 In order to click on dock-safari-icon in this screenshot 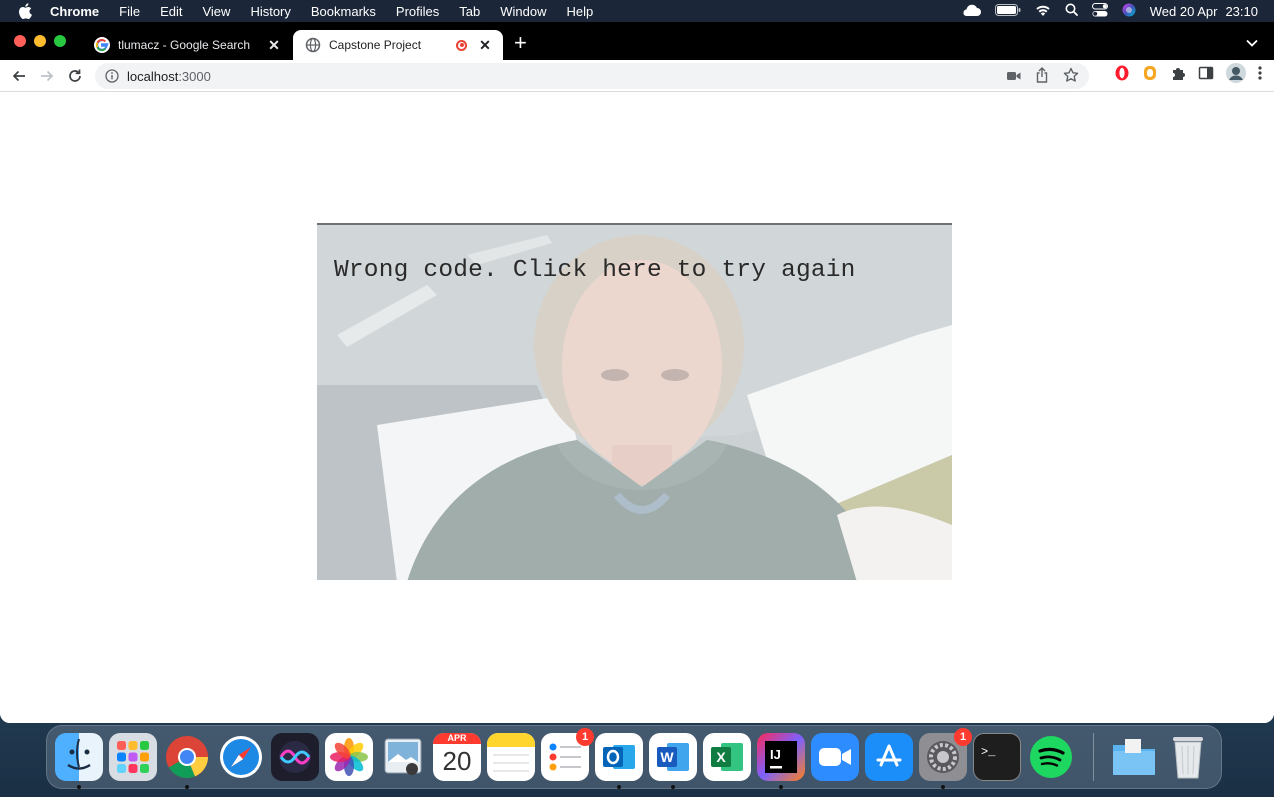, I will do `click(241, 757)`.